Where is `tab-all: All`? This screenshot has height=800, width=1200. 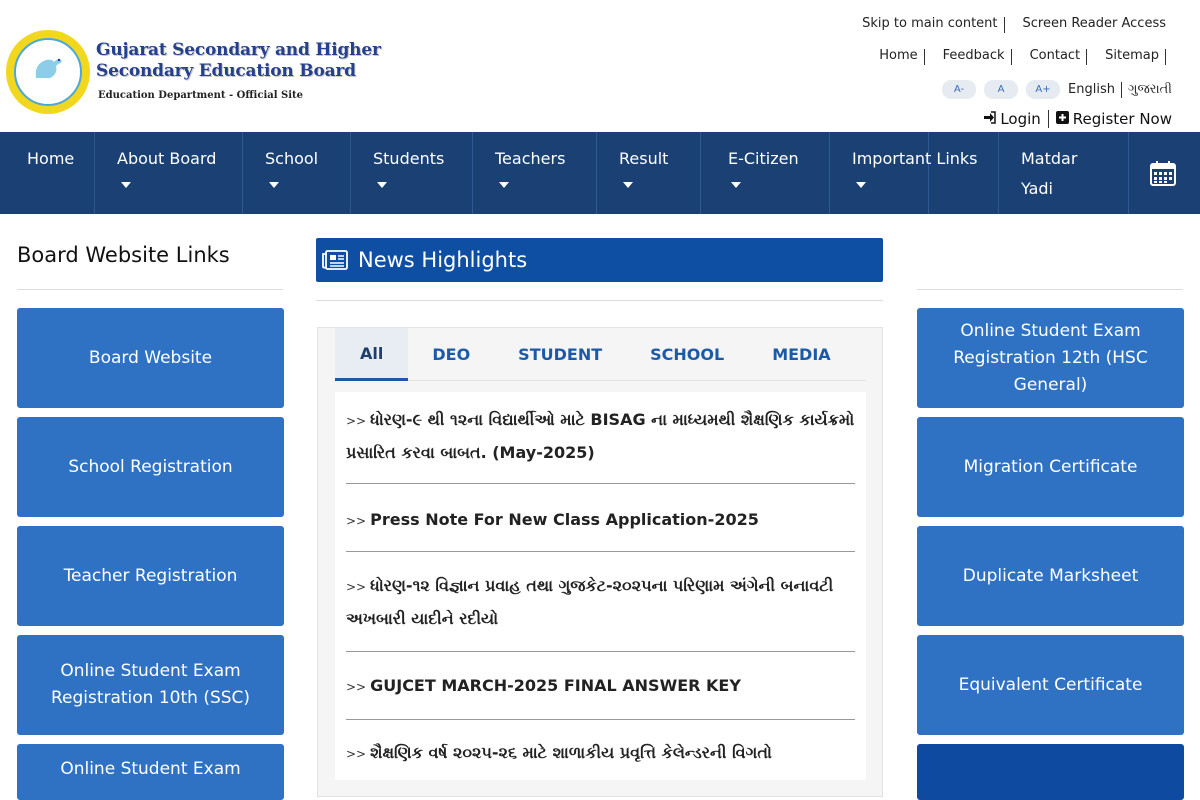 tab-all: All is located at coordinates (372, 354).